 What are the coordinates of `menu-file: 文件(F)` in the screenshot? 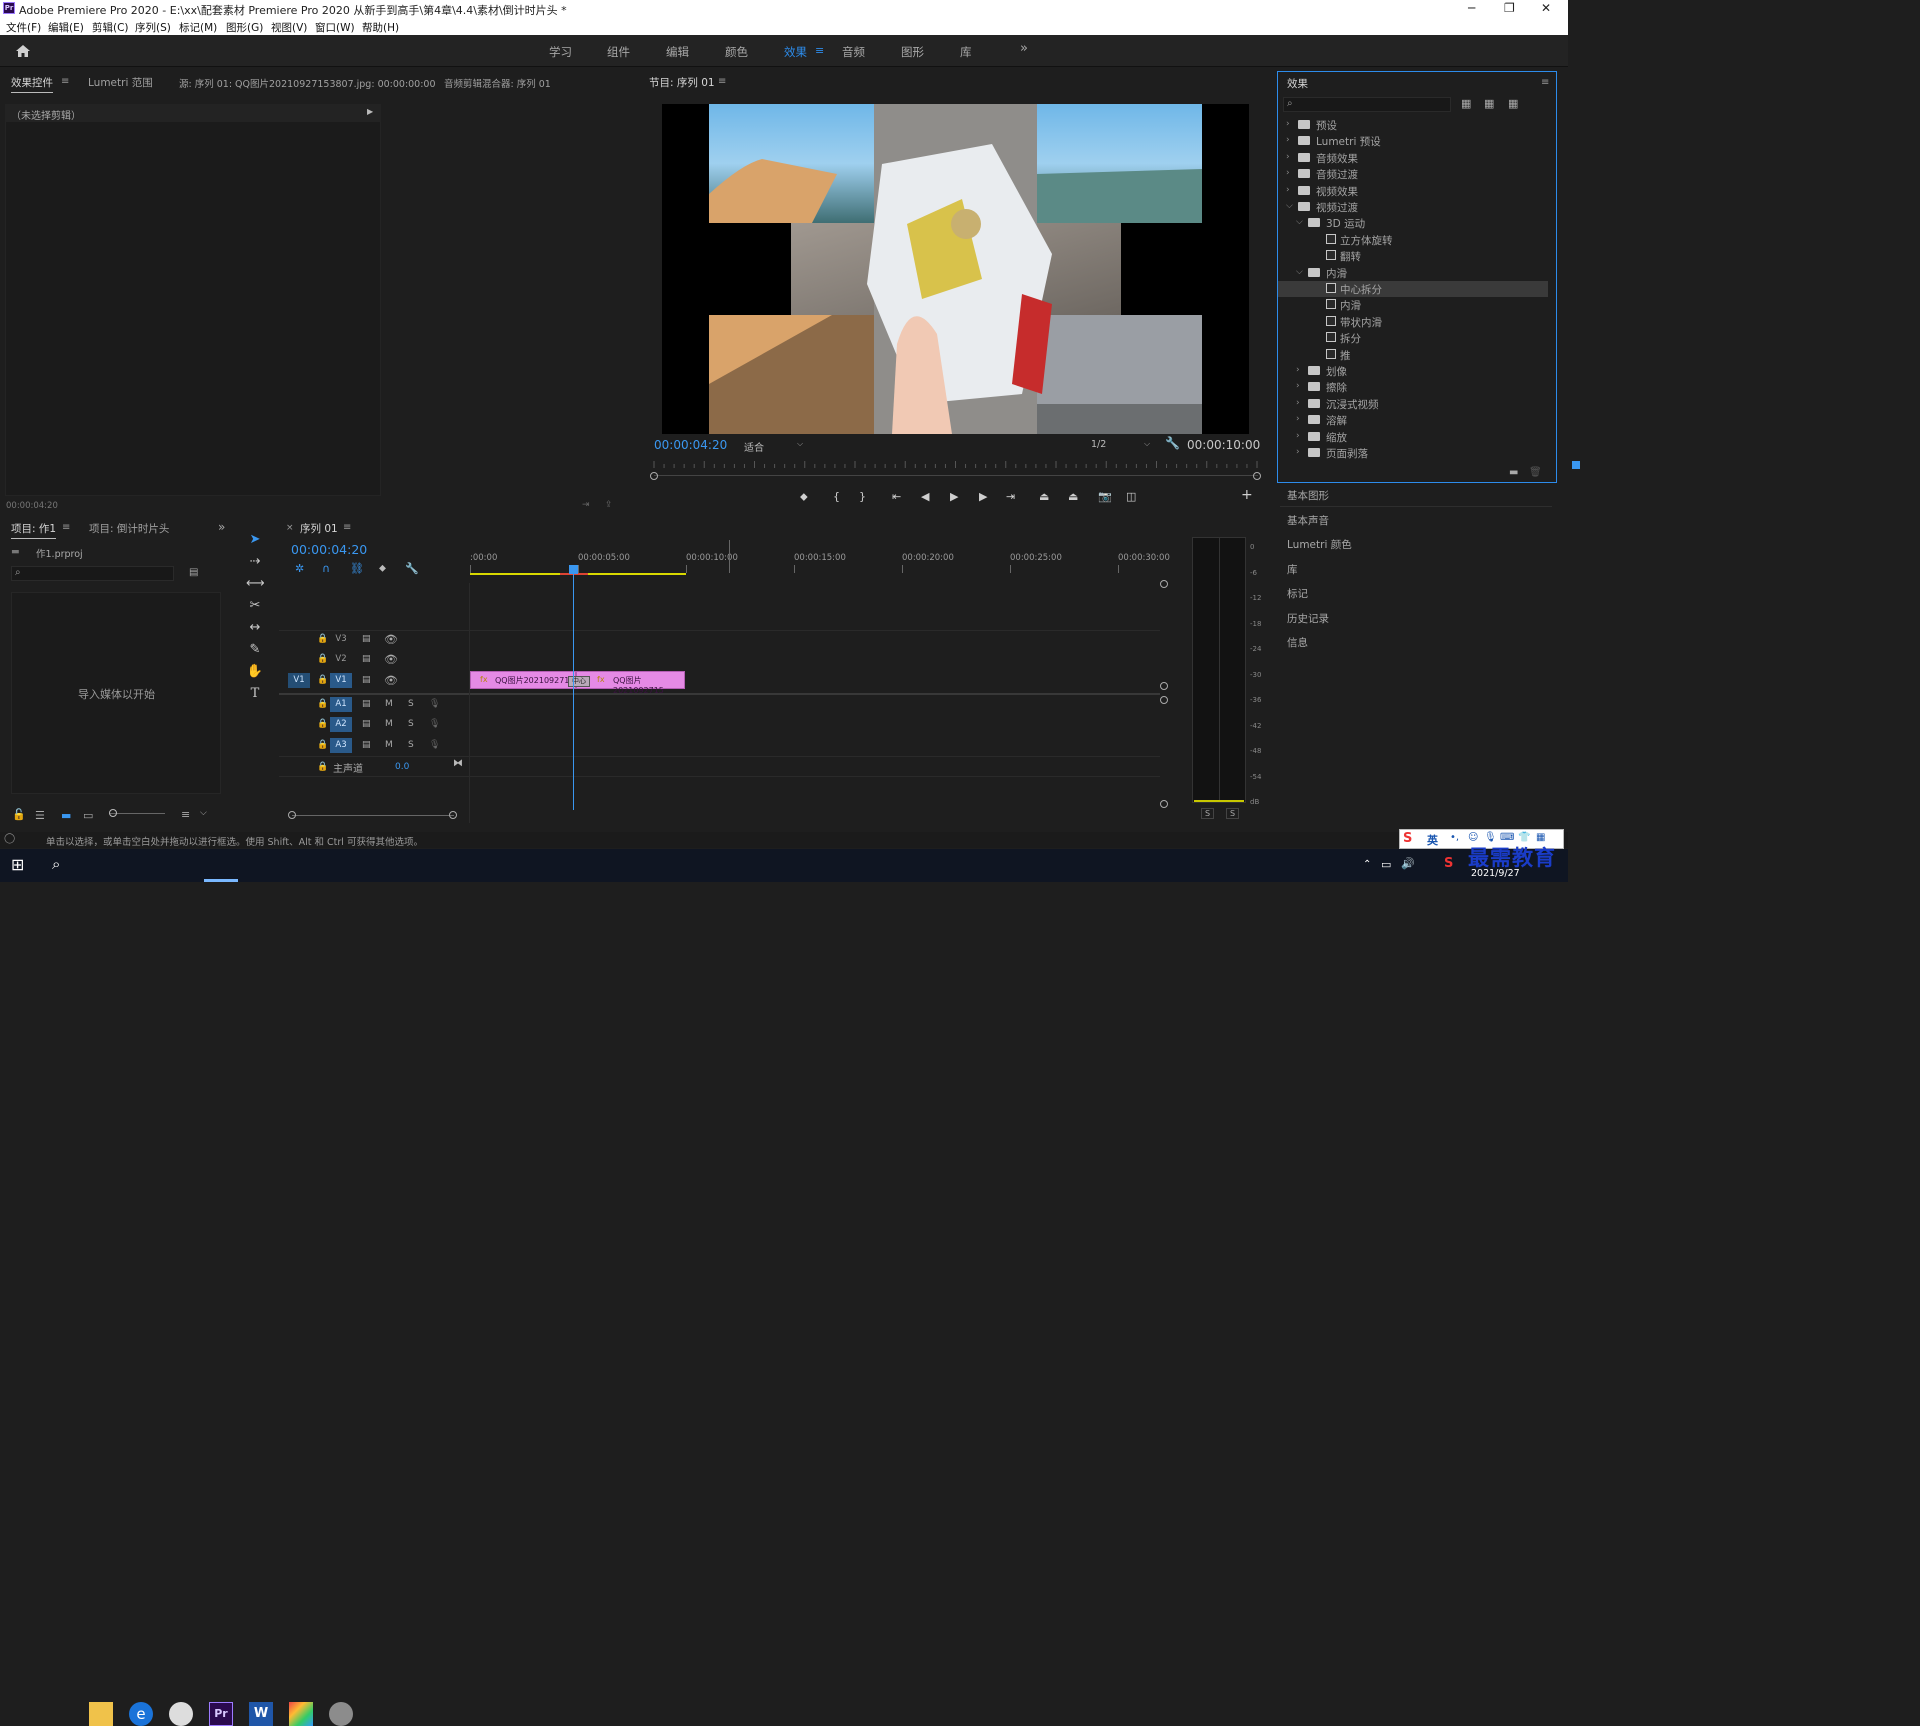 It's located at (23, 27).